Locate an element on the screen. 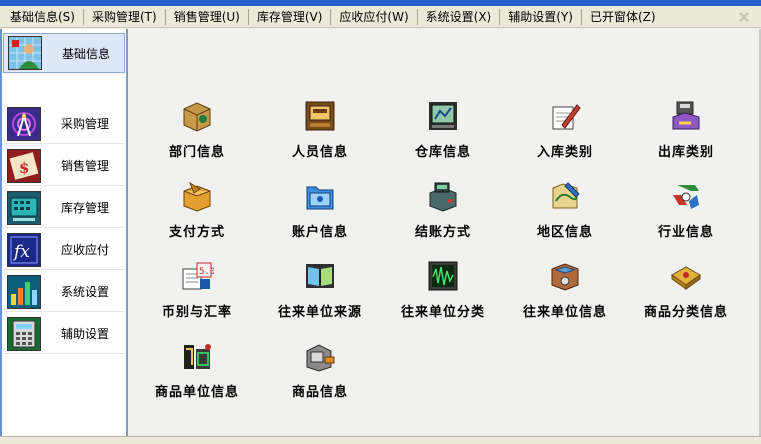 This screenshot has height=444, width=761. tile-label: 币别与汇率 is located at coordinates (196, 312).